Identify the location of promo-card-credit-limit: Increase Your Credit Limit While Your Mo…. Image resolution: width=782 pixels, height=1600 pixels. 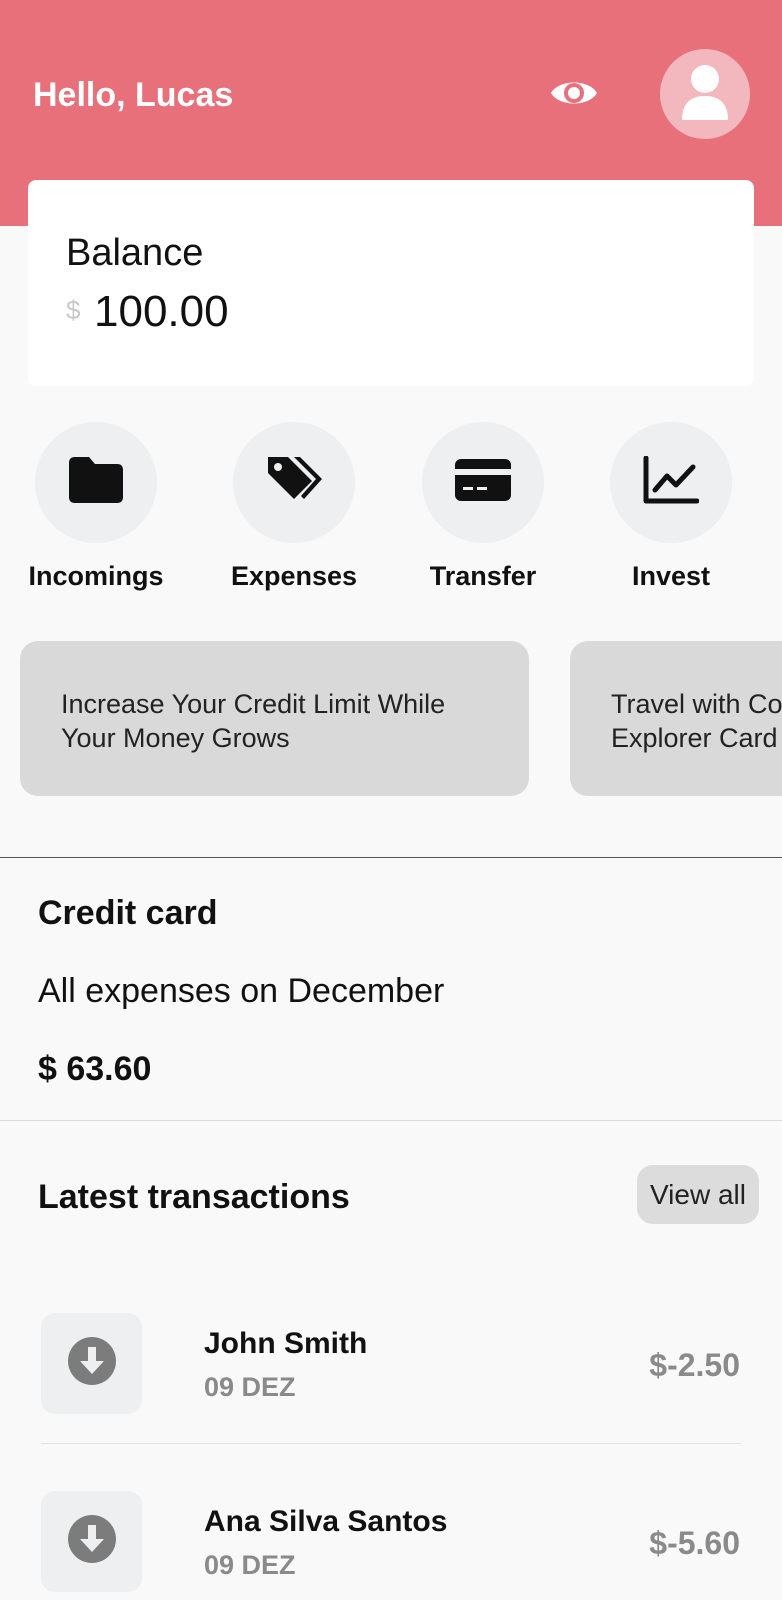
(274, 718).